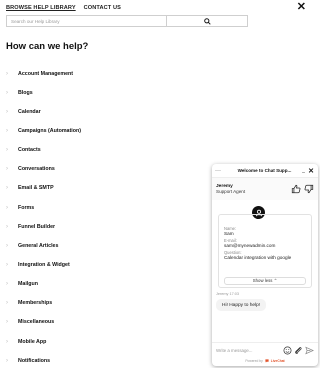 The image size is (320, 368). Describe the element at coordinates (29, 150) in the screenshot. I see `category-label: Contacts` at that location.